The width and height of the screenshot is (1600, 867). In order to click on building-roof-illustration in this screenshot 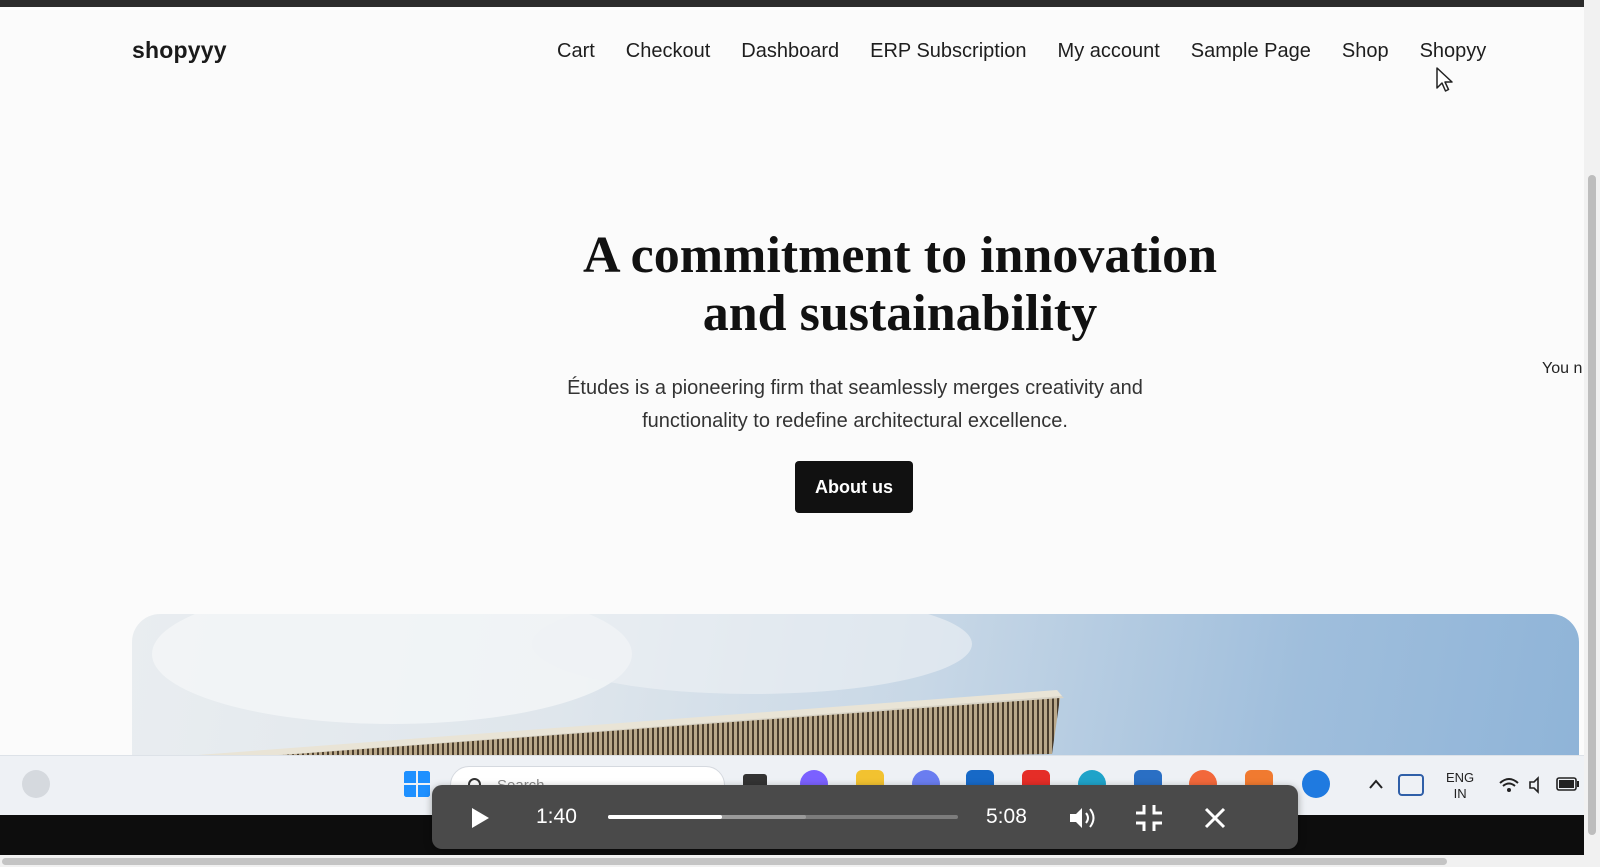, I will do `click(608, 684)`.